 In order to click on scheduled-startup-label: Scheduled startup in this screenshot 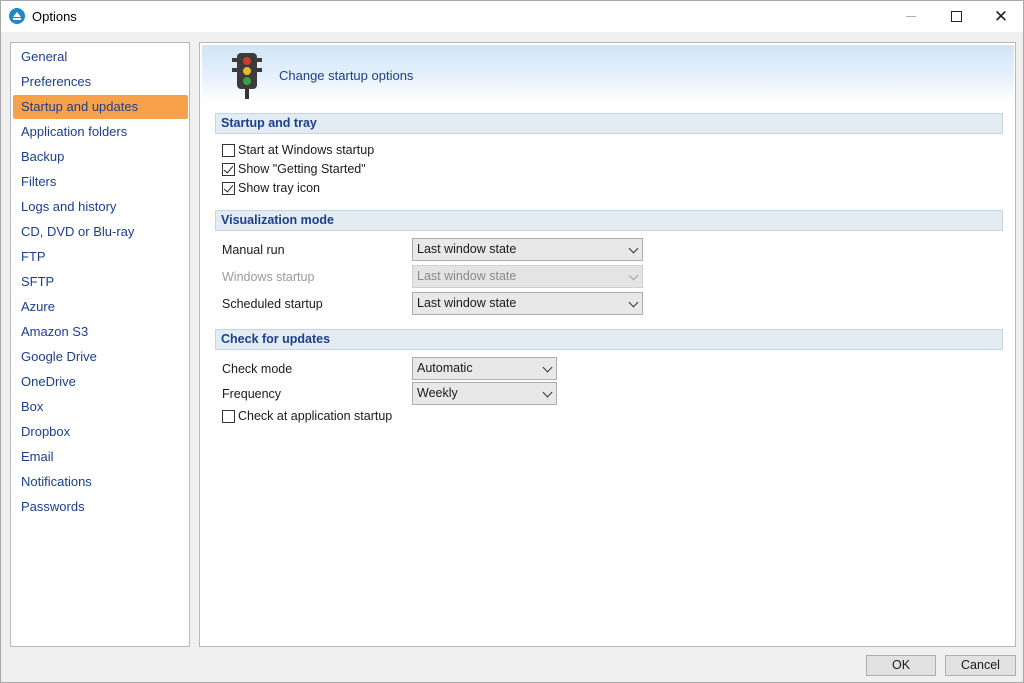, I will do `click(272, 304)`.